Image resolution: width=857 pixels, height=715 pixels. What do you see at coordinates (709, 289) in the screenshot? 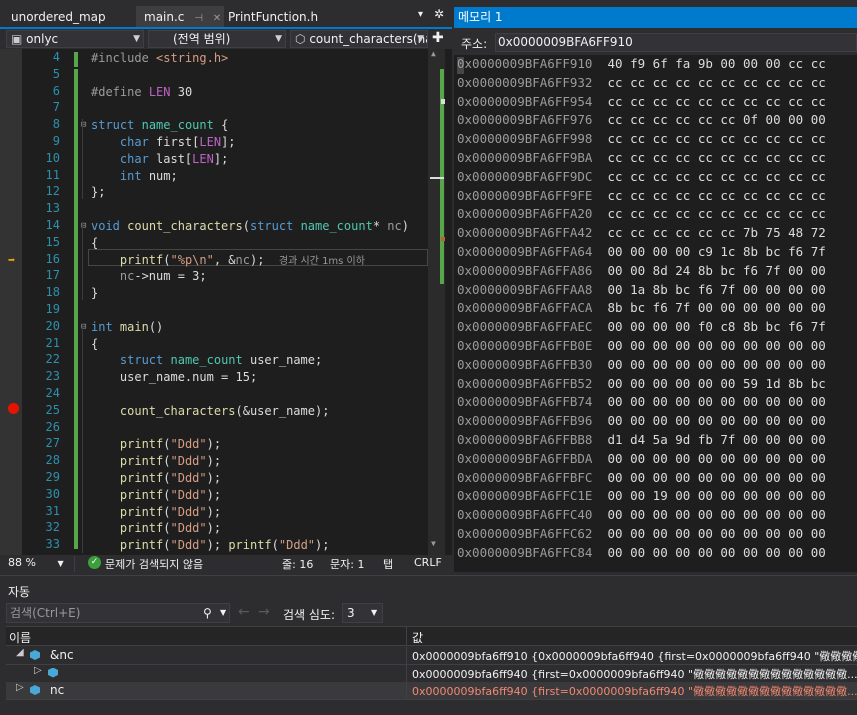
I see `memory-bytes: 00 1a 8b bc f6 7f 00 00 00 00` at bounding box center [709, 289].